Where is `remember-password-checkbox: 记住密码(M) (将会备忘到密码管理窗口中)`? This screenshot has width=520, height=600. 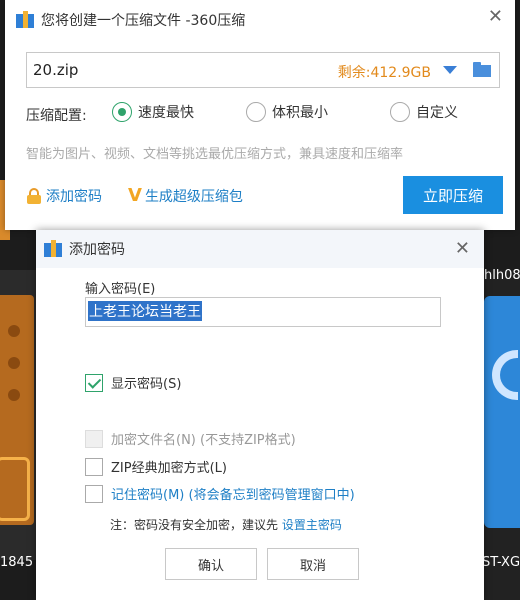 remember-password-checkbox: 记住密码(M) (将会备忘到密码管理窗口中) is located at coordinates (220, 493).